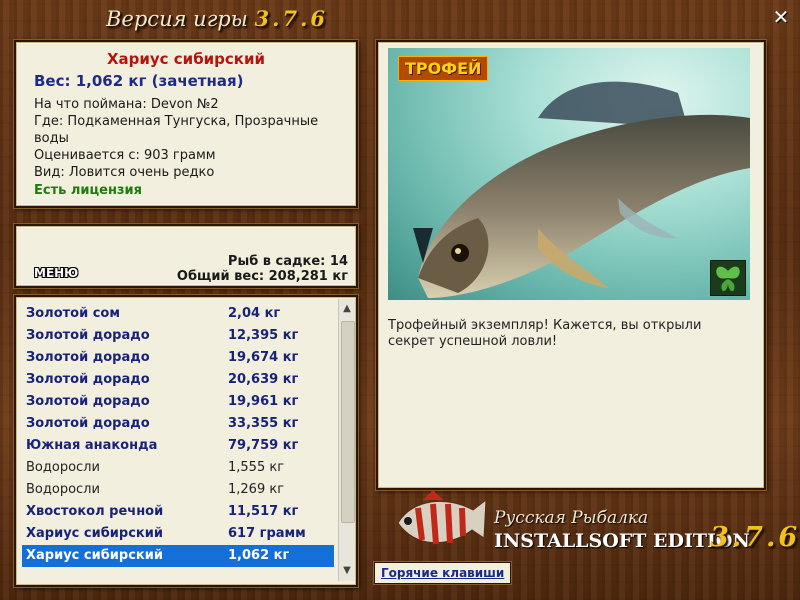 The width and height of the screenshot is (800, 600). Describe the element at coordinates (254, 313) in the screenshot. I see `catch-fish-weight: 2,04 кг` at that location.